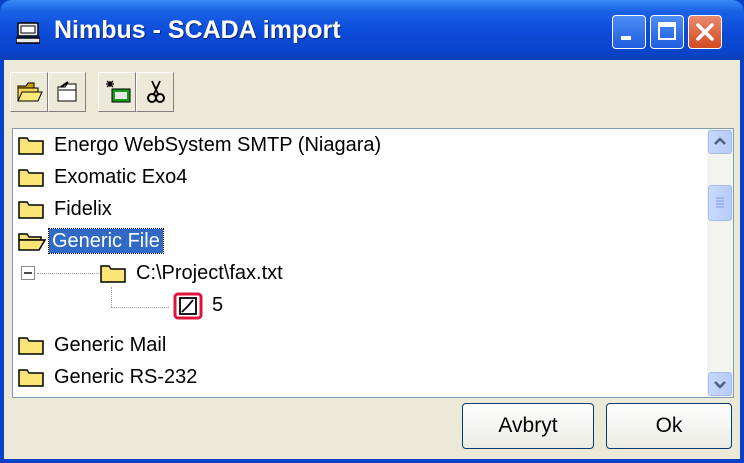  Describe the element at coordinates (197, 30) in the screenshot. I see `window-title: Nimbus - SCADA import` at that location.